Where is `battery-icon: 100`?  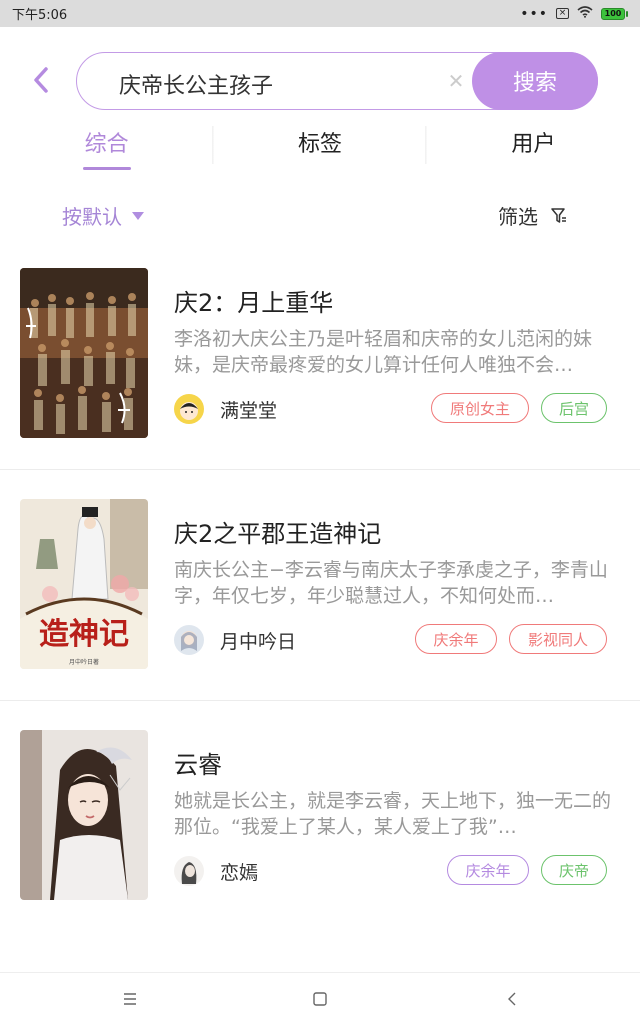
battery-icon: 100 is located at coordinates (614, 13).